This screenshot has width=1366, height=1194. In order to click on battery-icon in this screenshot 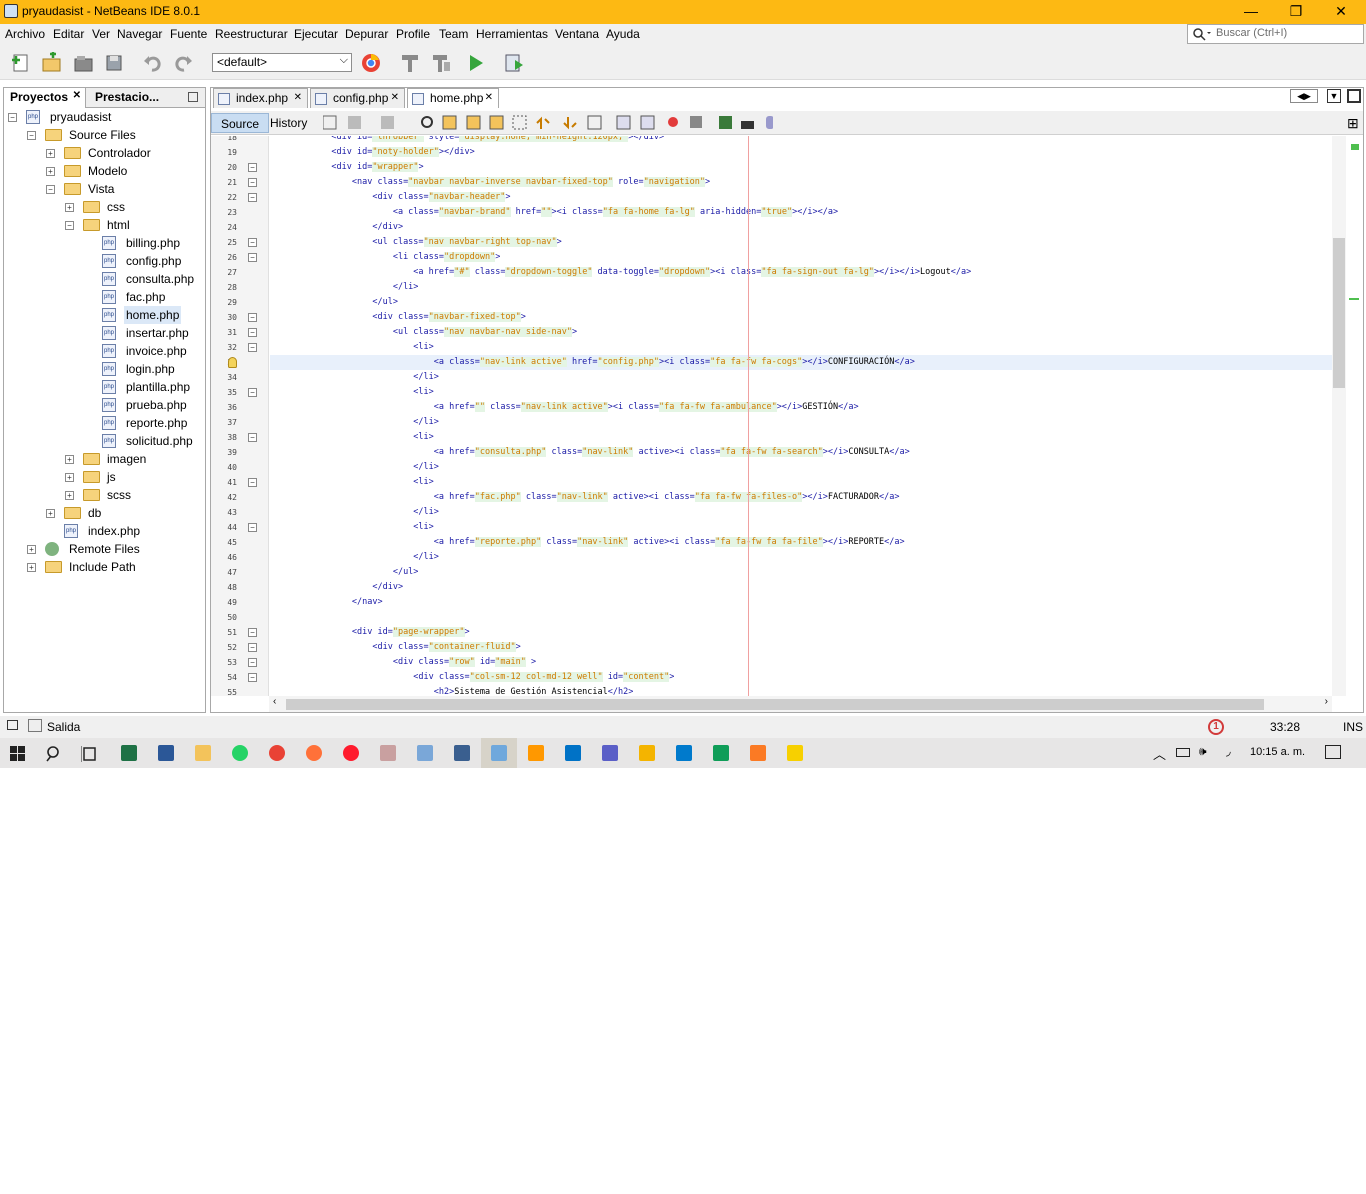, I will do `click(1183, 752)`.